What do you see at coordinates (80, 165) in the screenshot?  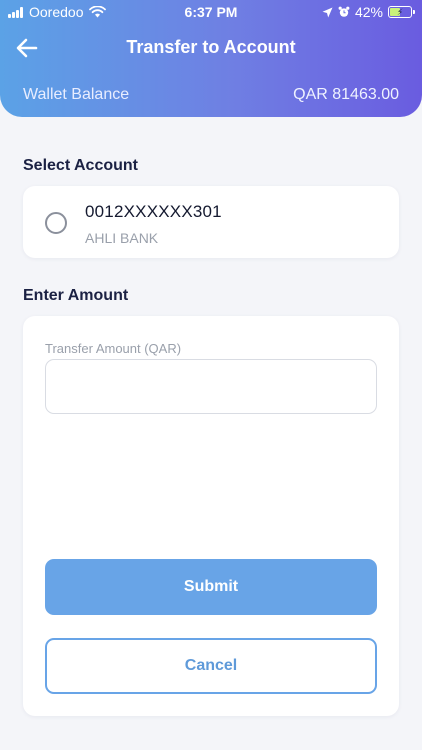 I see `select-account-heading: Select Account` at bounding box center [80, 165].